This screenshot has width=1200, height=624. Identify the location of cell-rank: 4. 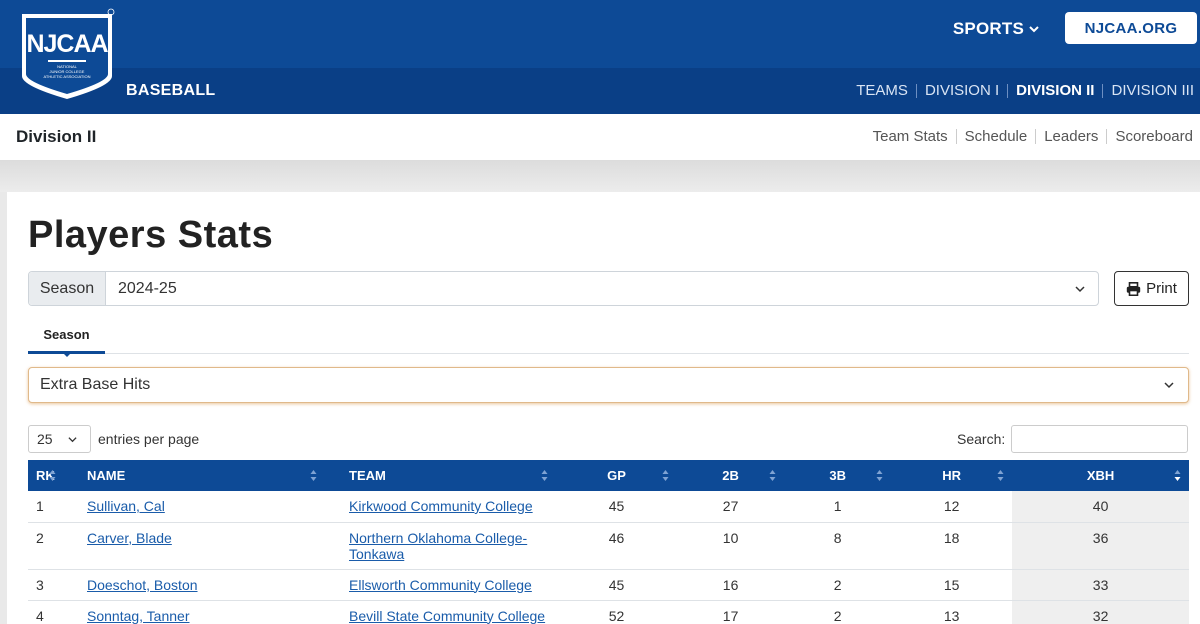
(46, 612).